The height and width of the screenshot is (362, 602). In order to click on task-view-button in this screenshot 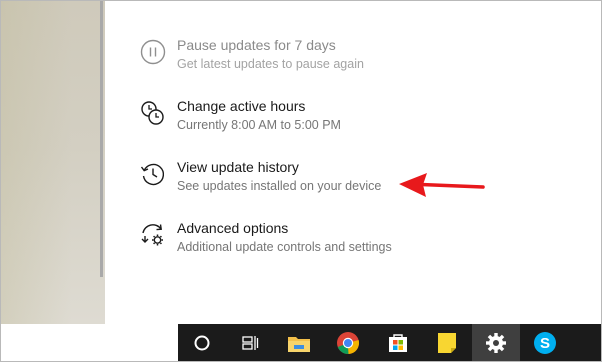, I will do `click(250, 342)`.